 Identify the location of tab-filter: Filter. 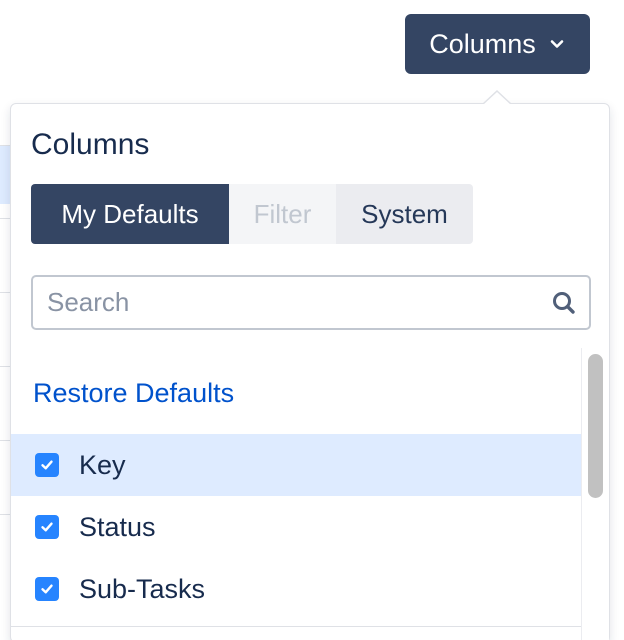
(282, 214).